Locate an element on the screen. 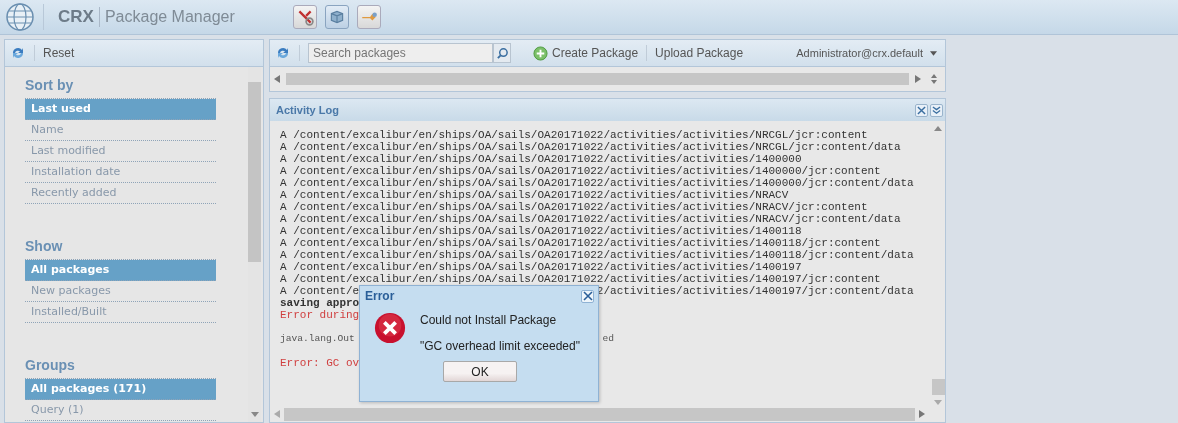  log-line: A /content/excalibur/en/ships/OA/sails/OA20171022/activities/activities/1400000/jcr:content is located at coordinates (580, 171).